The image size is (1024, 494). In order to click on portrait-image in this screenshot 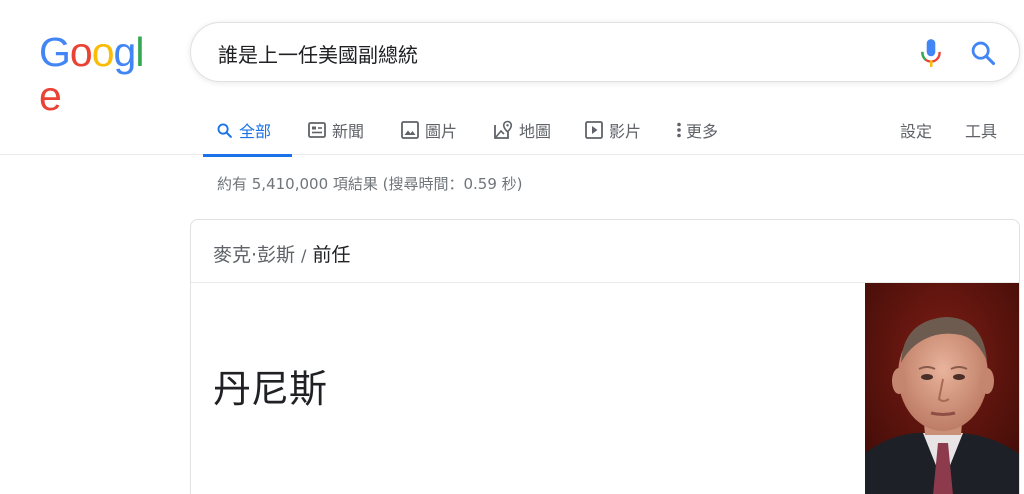, I will do `click(942, 388)`.